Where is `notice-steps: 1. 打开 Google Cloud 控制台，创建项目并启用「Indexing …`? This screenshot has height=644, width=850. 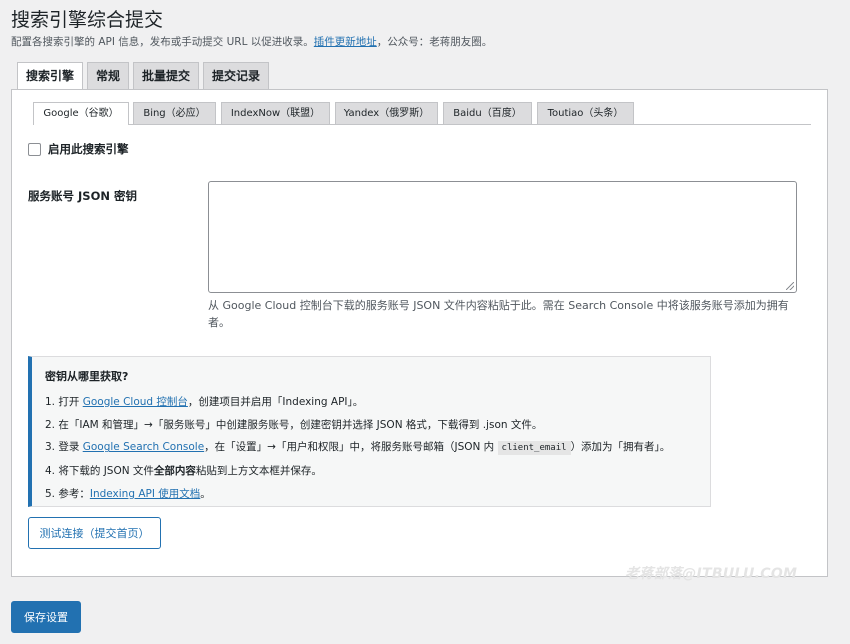 notice-steps: 1. 打开 Google Cloud 控制台，创建项目并启用「Indexing … is located at coordinates (357, 448).